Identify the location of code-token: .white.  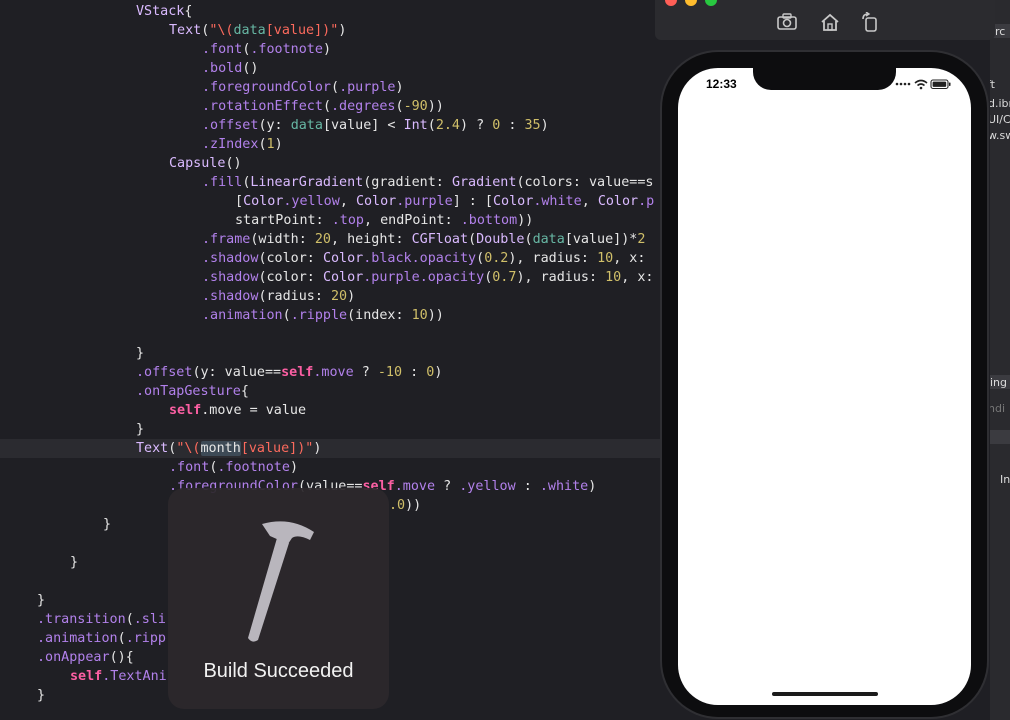
(557, 201).